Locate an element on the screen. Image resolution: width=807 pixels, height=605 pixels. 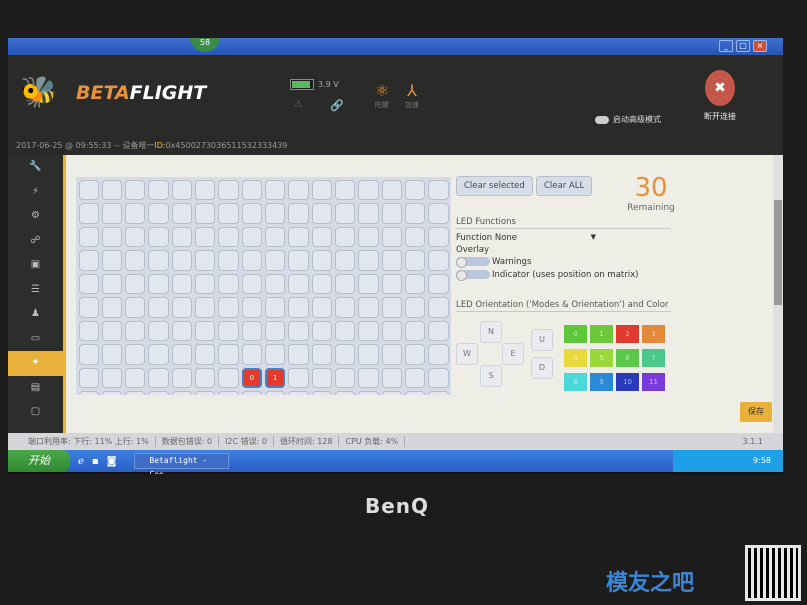
color-swatch: 3 is located at coordinates (653, 334).